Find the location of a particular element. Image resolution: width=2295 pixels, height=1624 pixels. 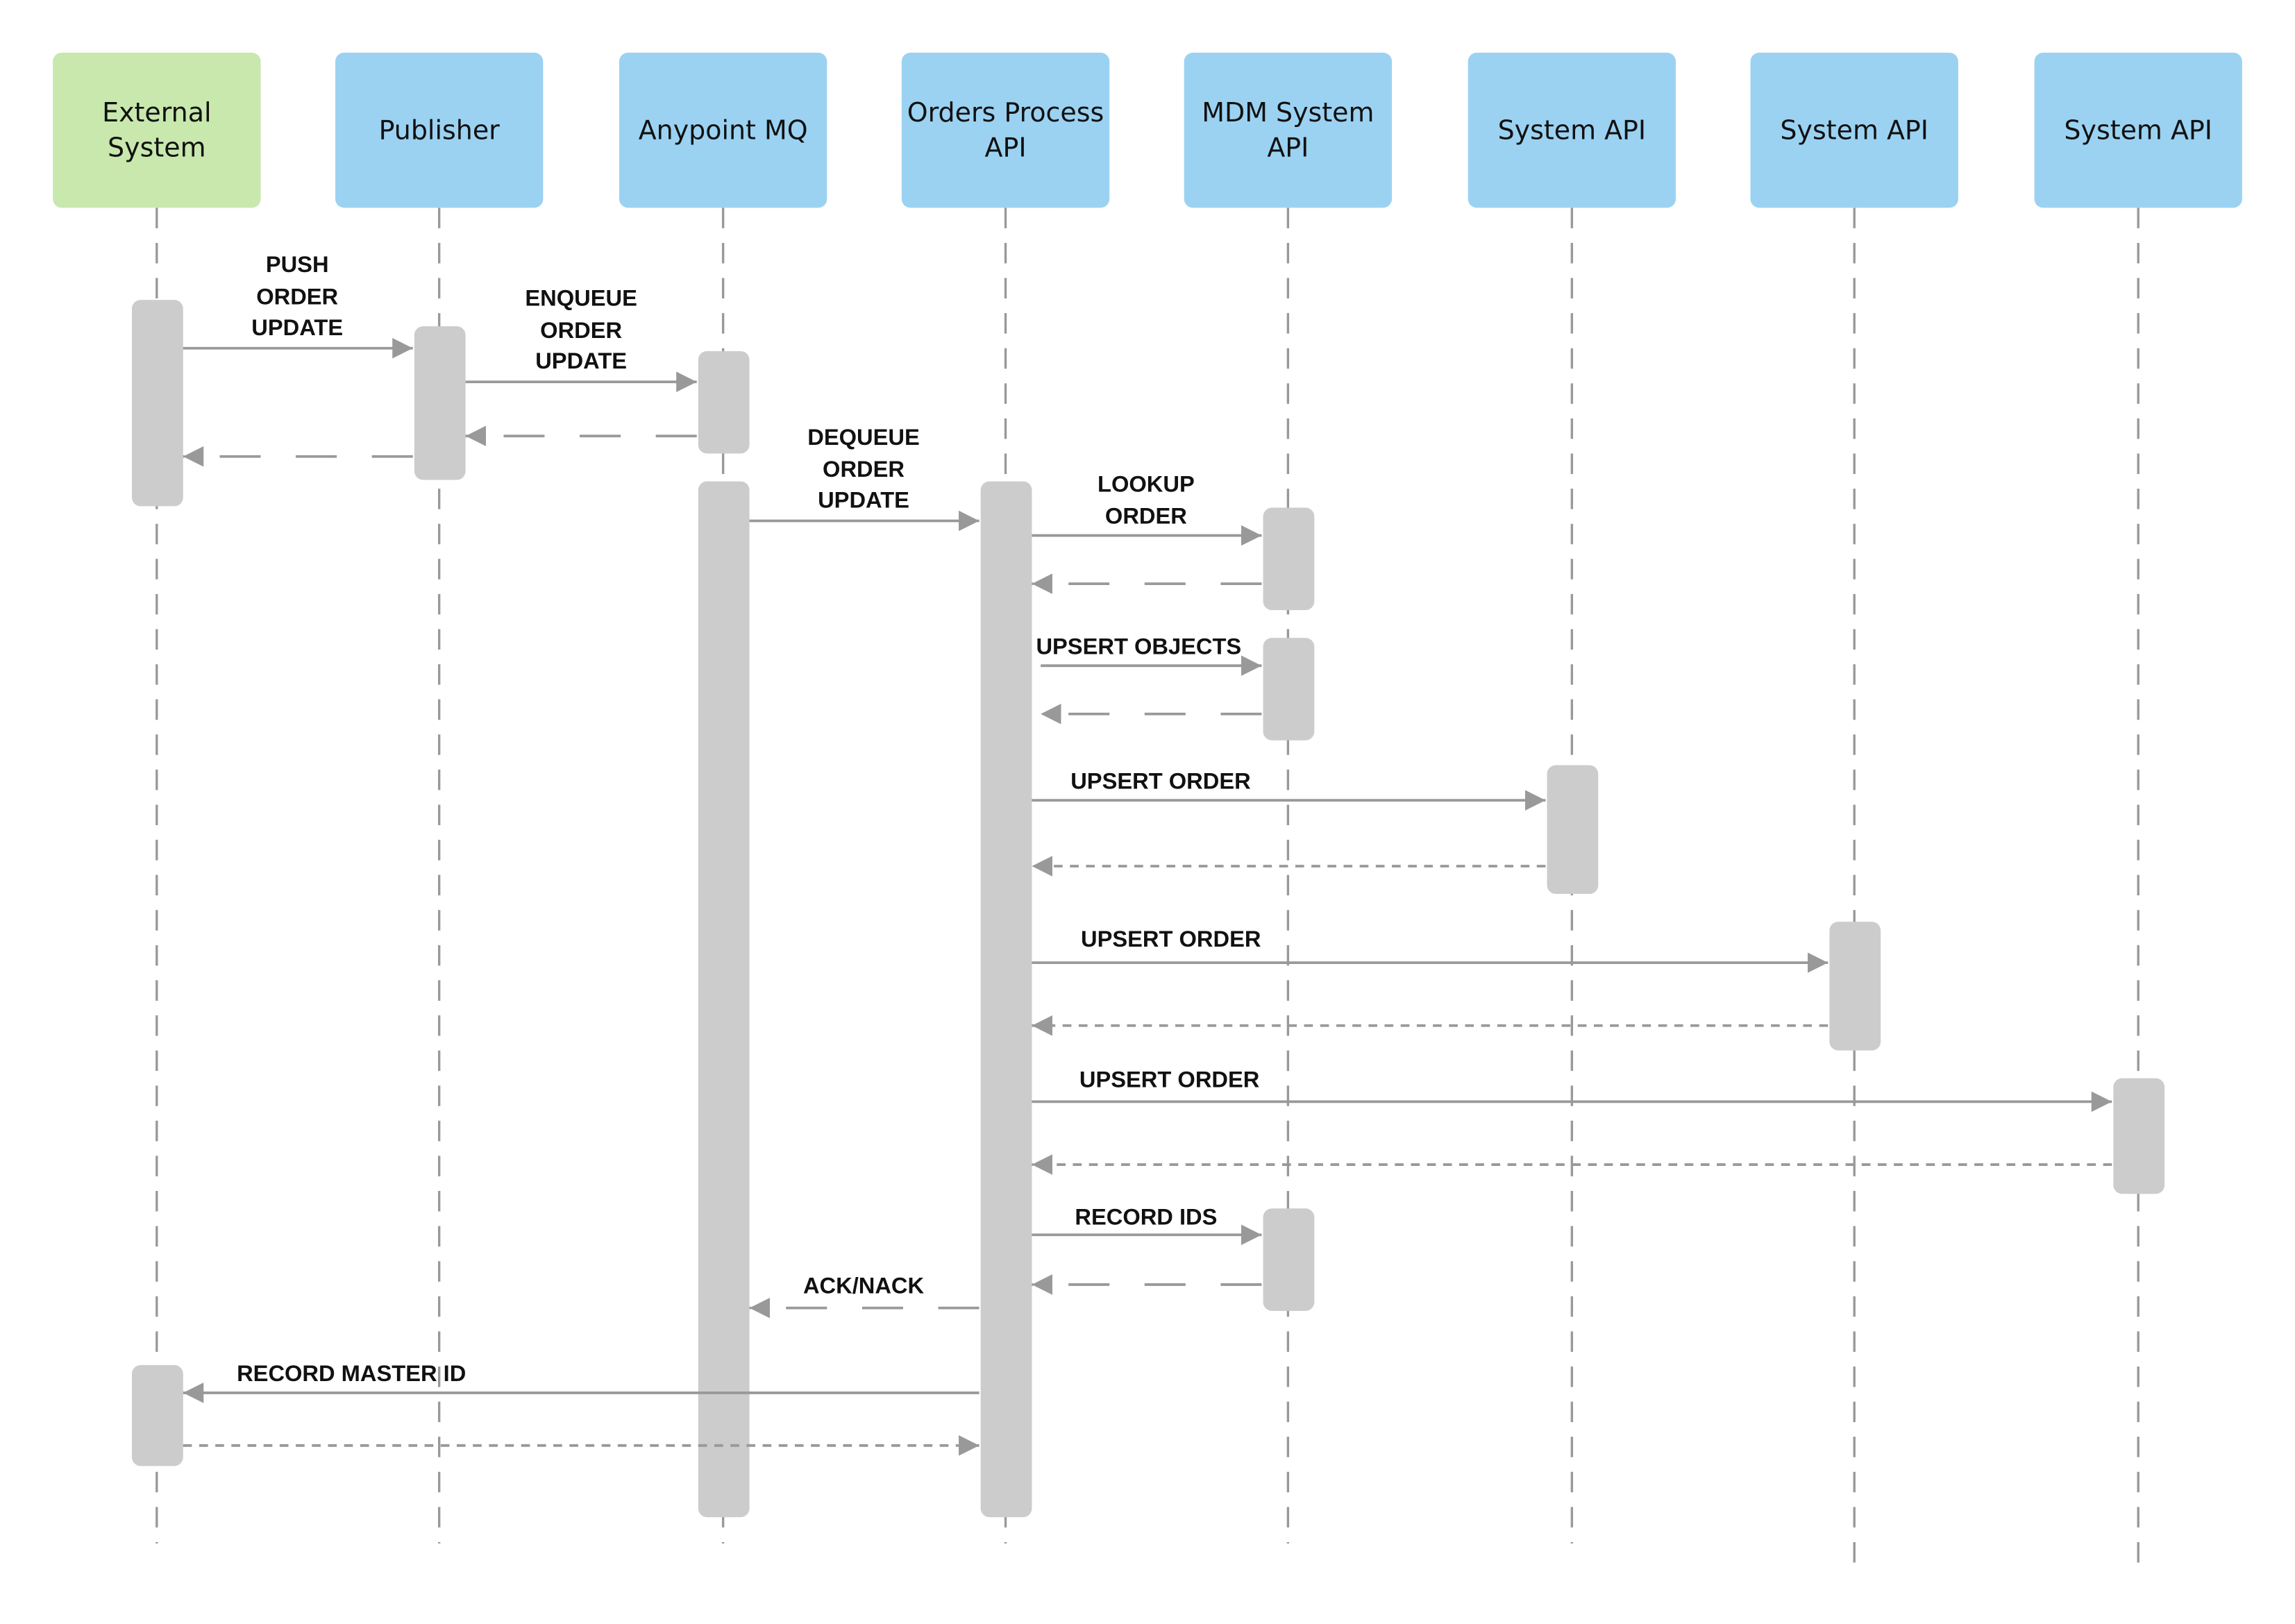

participant-label: MDM System is located at coordinates (1288, 112).